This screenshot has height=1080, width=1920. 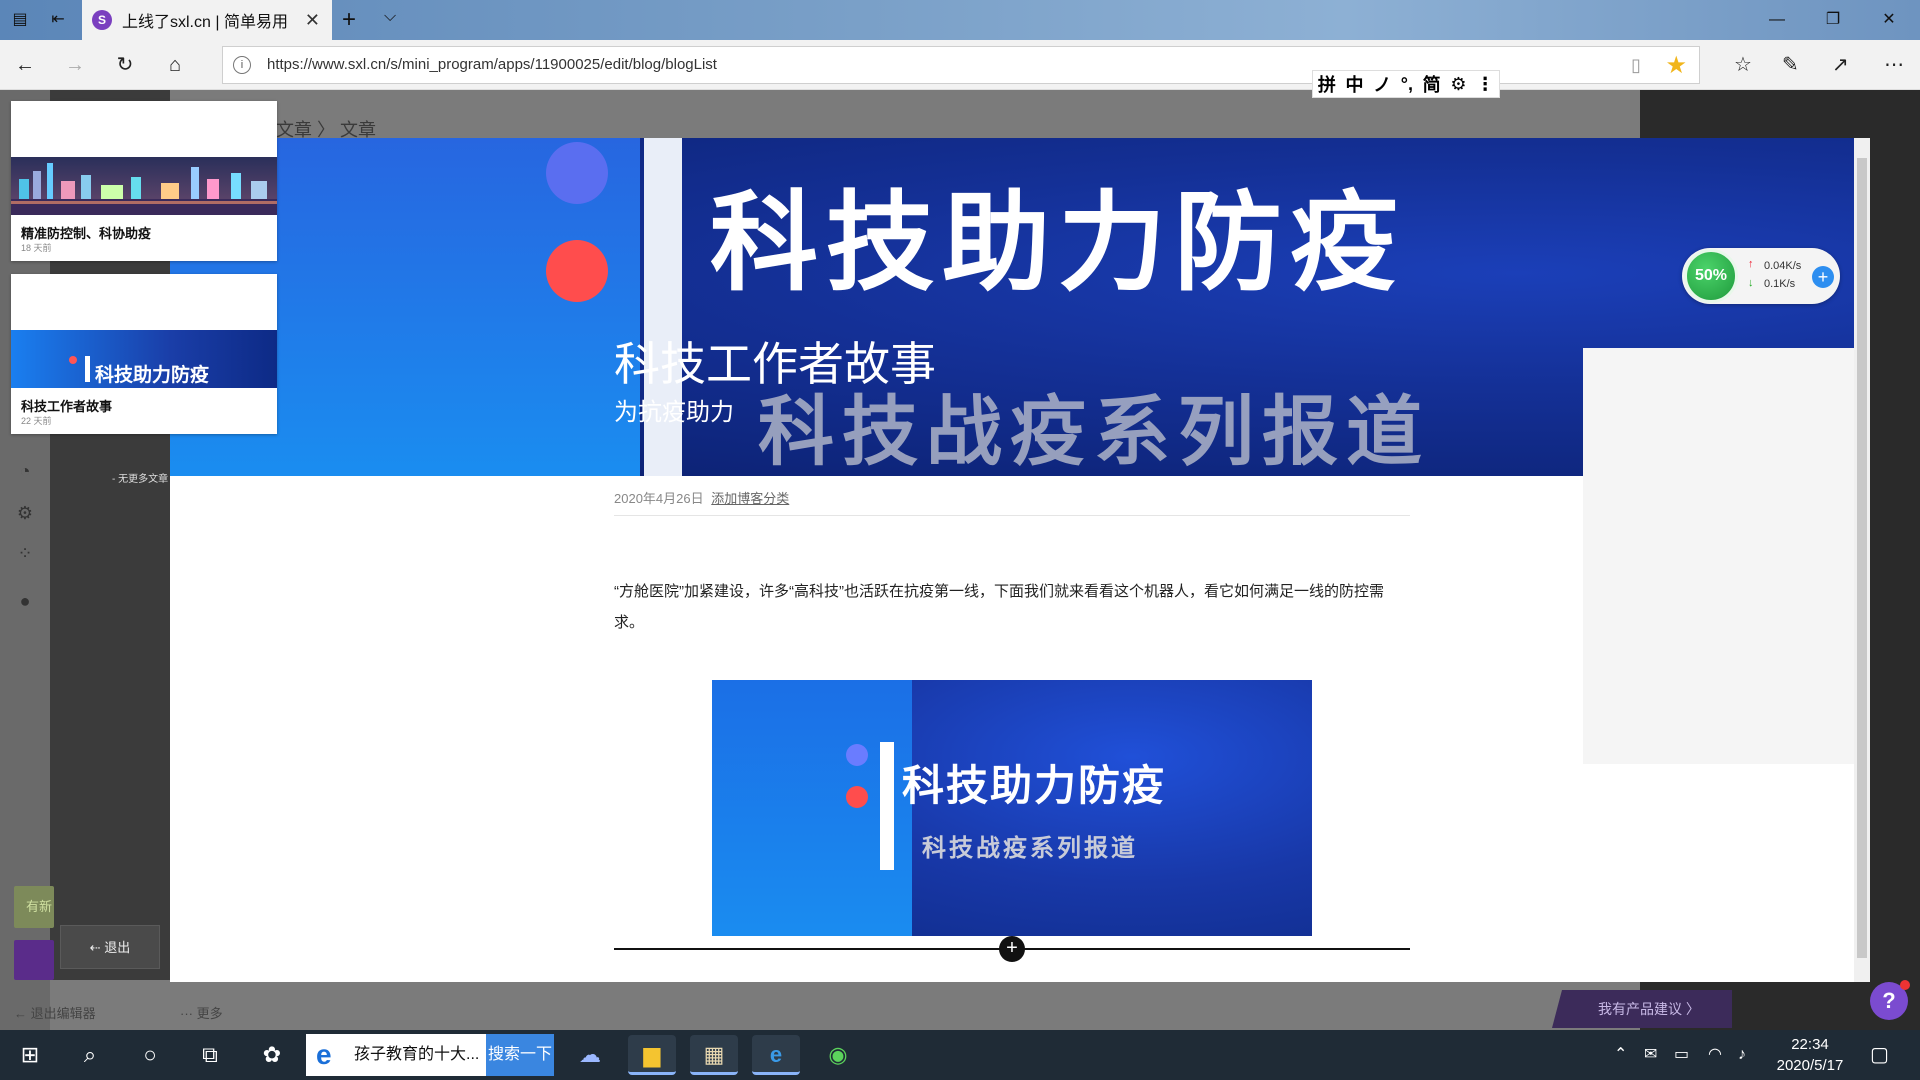 I want to click on card-title: 科技工作者故事, so click(x=67, y=406).